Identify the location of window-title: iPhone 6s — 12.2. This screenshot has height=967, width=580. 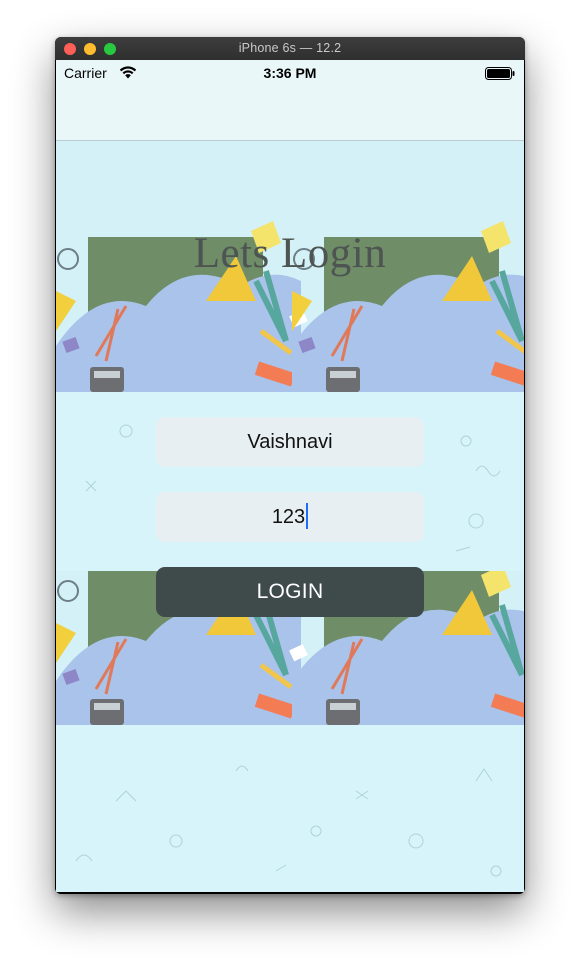
(290, 48).